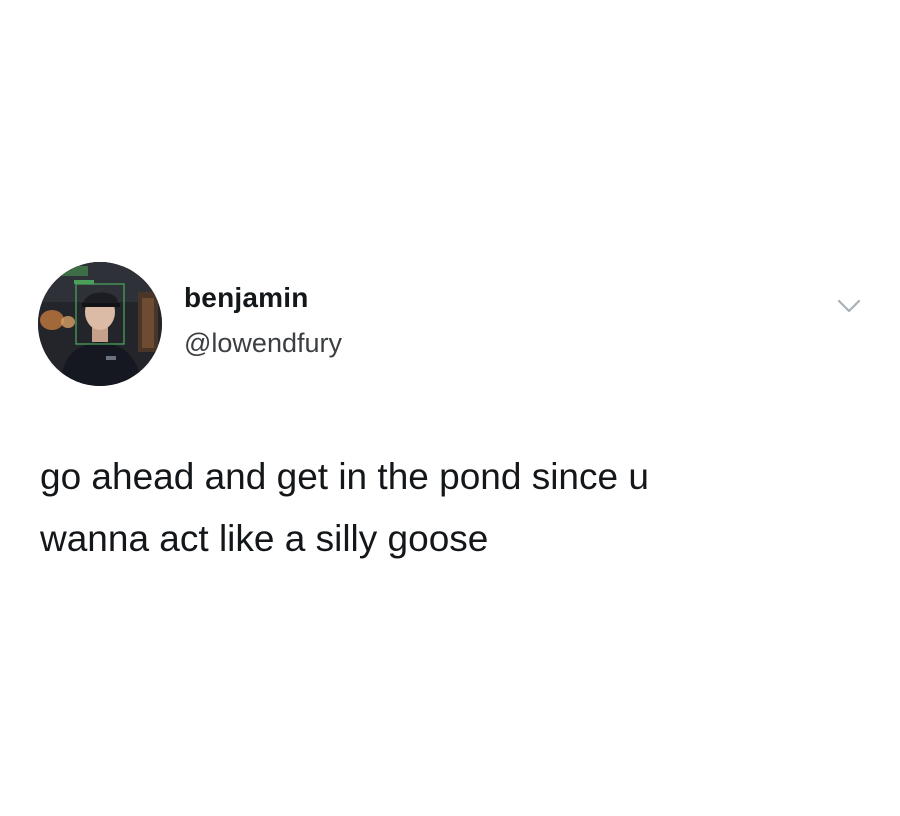  I want to click on chevron-down-icon, so click(849, 306).